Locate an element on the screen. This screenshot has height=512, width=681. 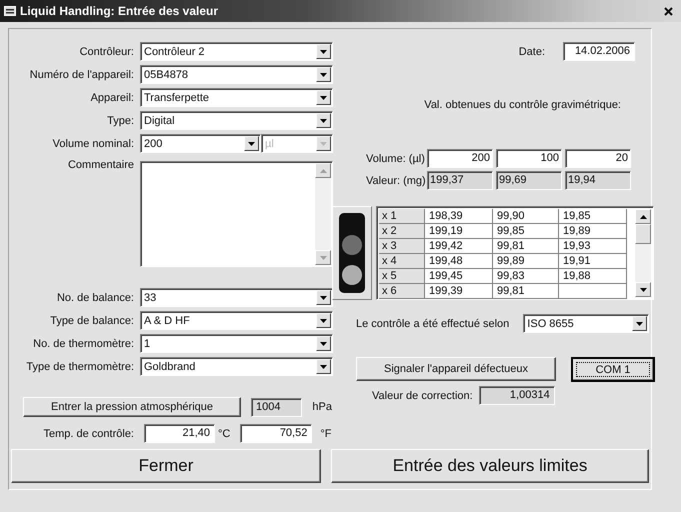
close-dialog-button: Fermer is located at coordinates (166, 466).